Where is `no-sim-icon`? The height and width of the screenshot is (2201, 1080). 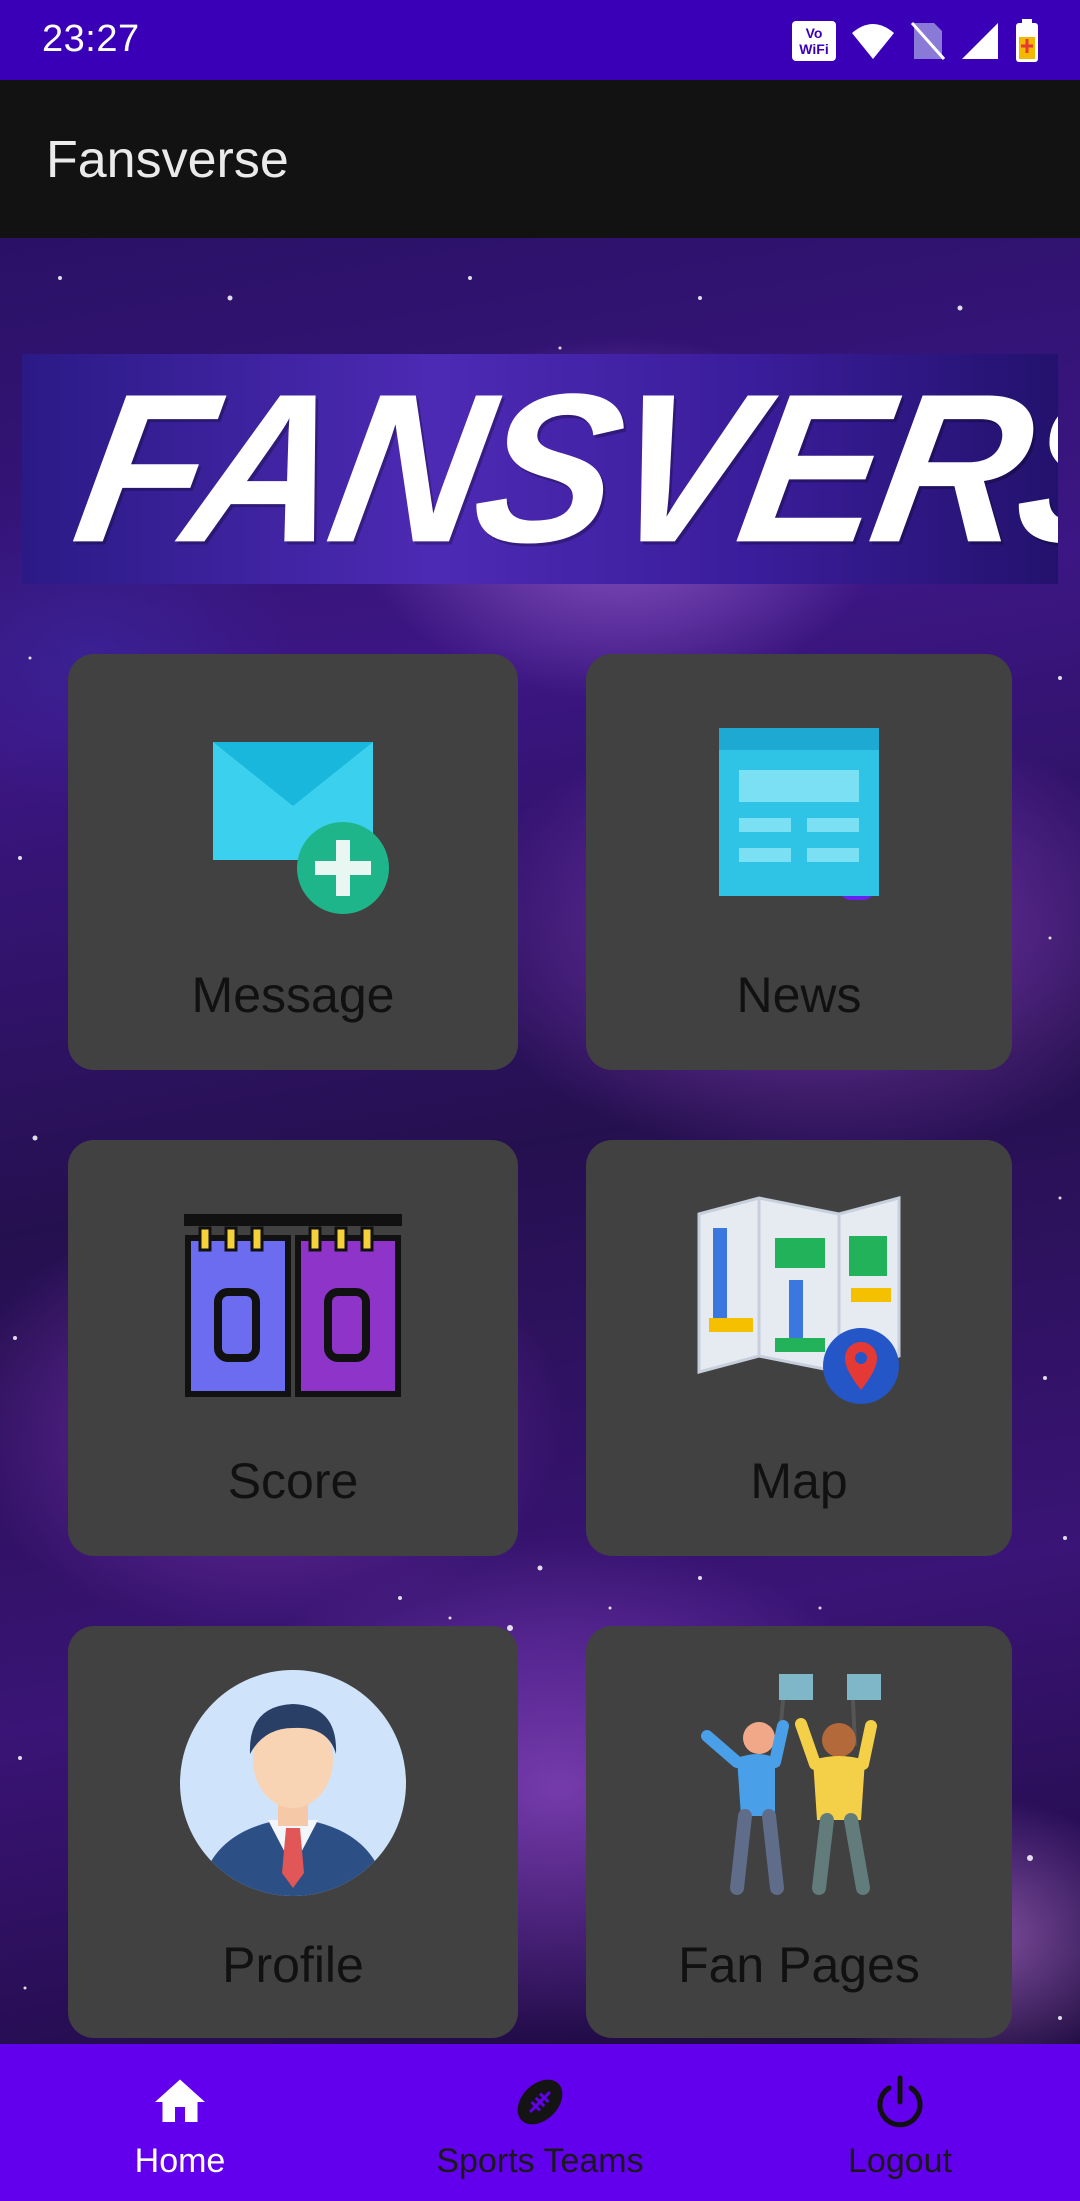
no-sim-icon is located at coordinates (928, 41).